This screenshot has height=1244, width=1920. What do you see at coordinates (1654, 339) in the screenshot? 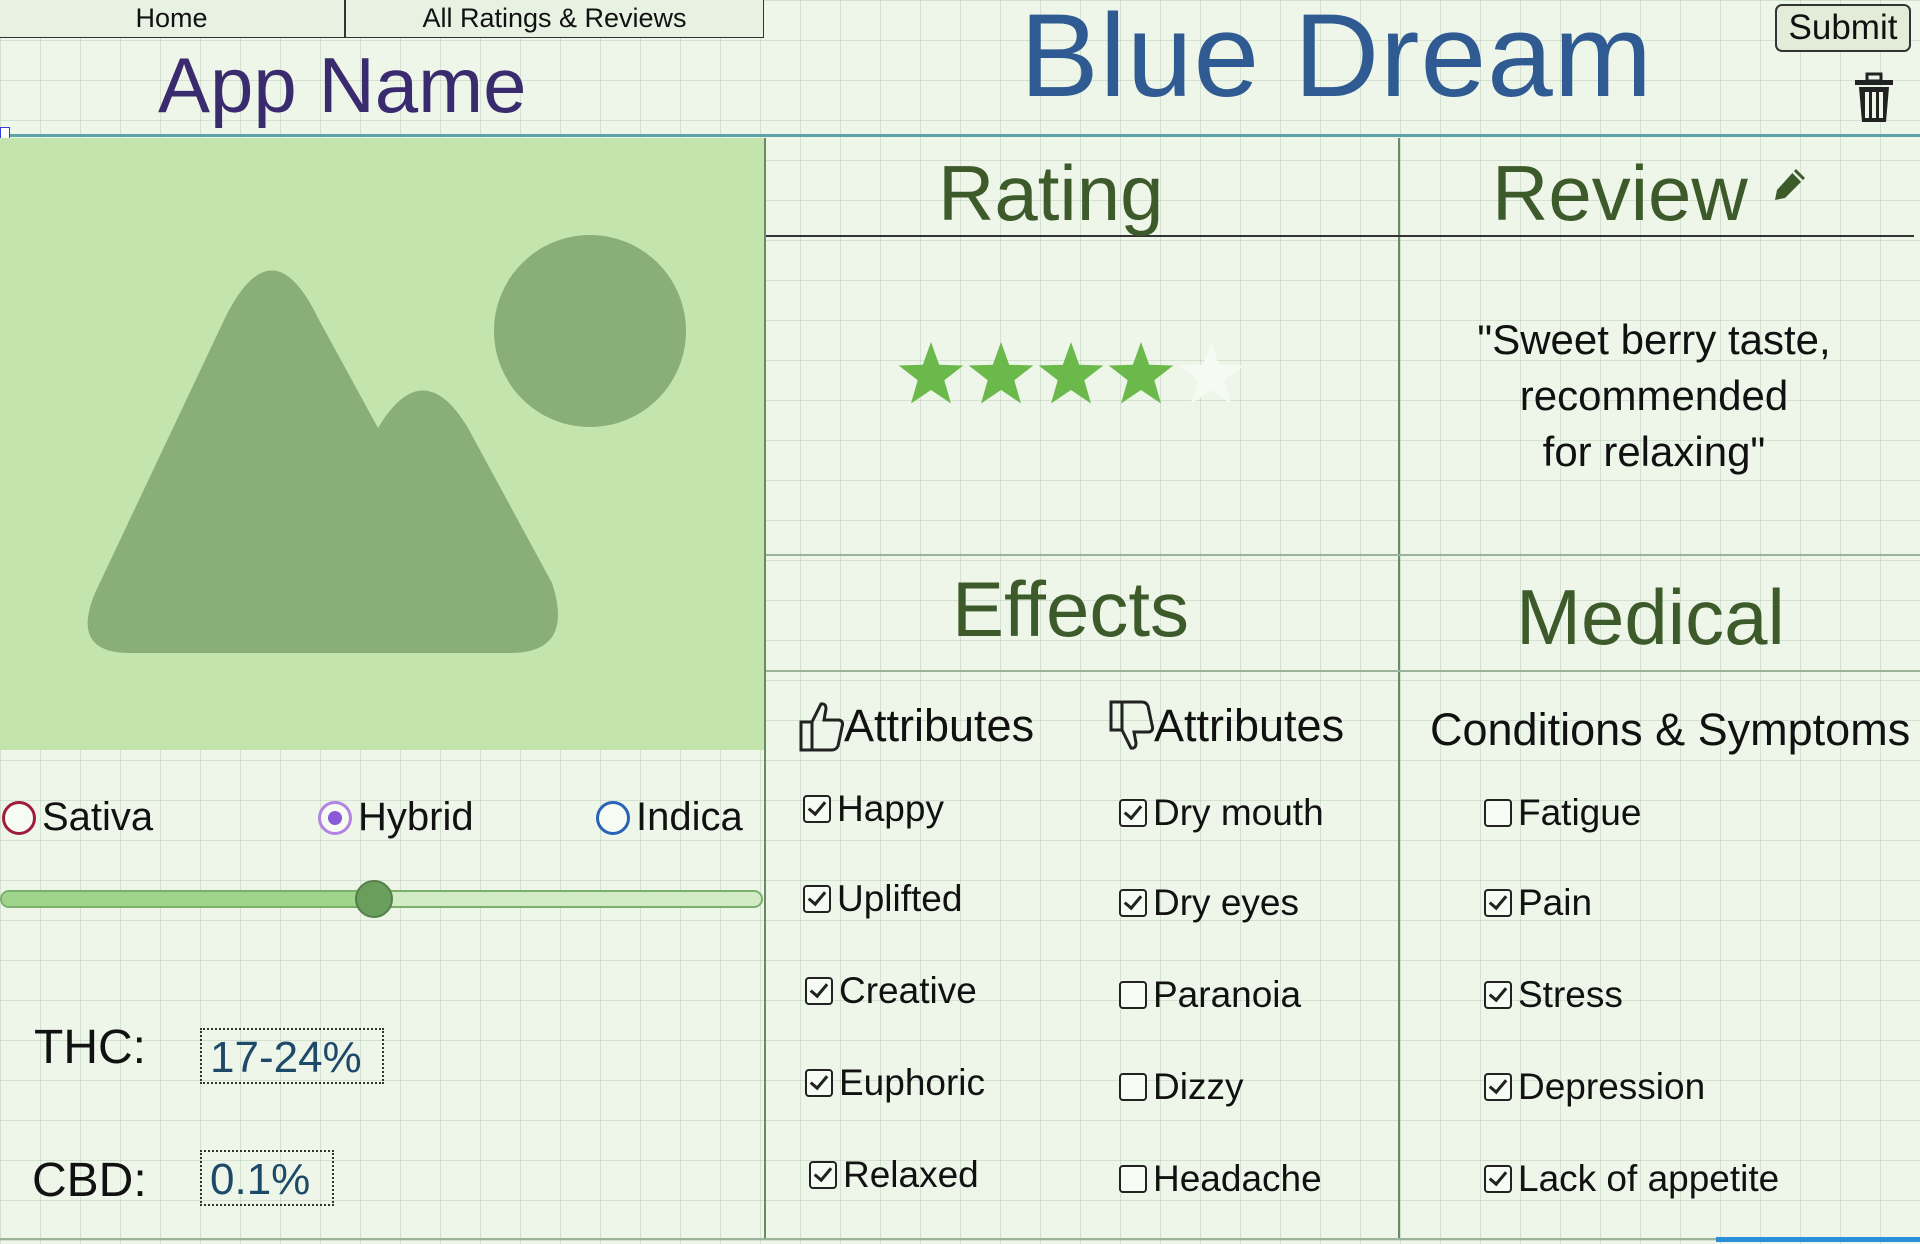
I see `review-line: "Sweet berry taste,` at bounding box center [1654, 339].